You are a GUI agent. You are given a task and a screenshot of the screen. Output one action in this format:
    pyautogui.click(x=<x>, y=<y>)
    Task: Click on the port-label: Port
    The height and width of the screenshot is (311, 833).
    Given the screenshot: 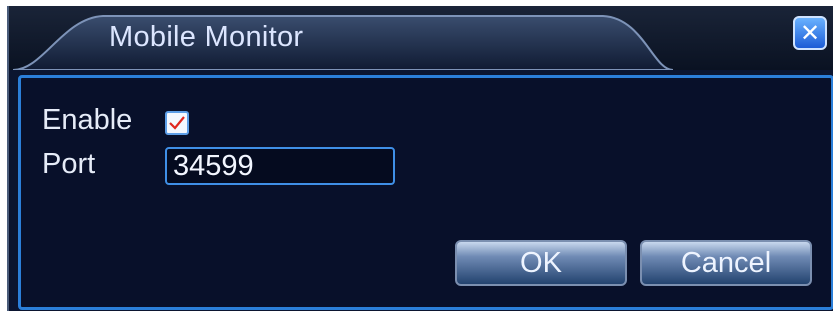 What is the action you would take?
    pyautogui.click(x=69, y=164)
    